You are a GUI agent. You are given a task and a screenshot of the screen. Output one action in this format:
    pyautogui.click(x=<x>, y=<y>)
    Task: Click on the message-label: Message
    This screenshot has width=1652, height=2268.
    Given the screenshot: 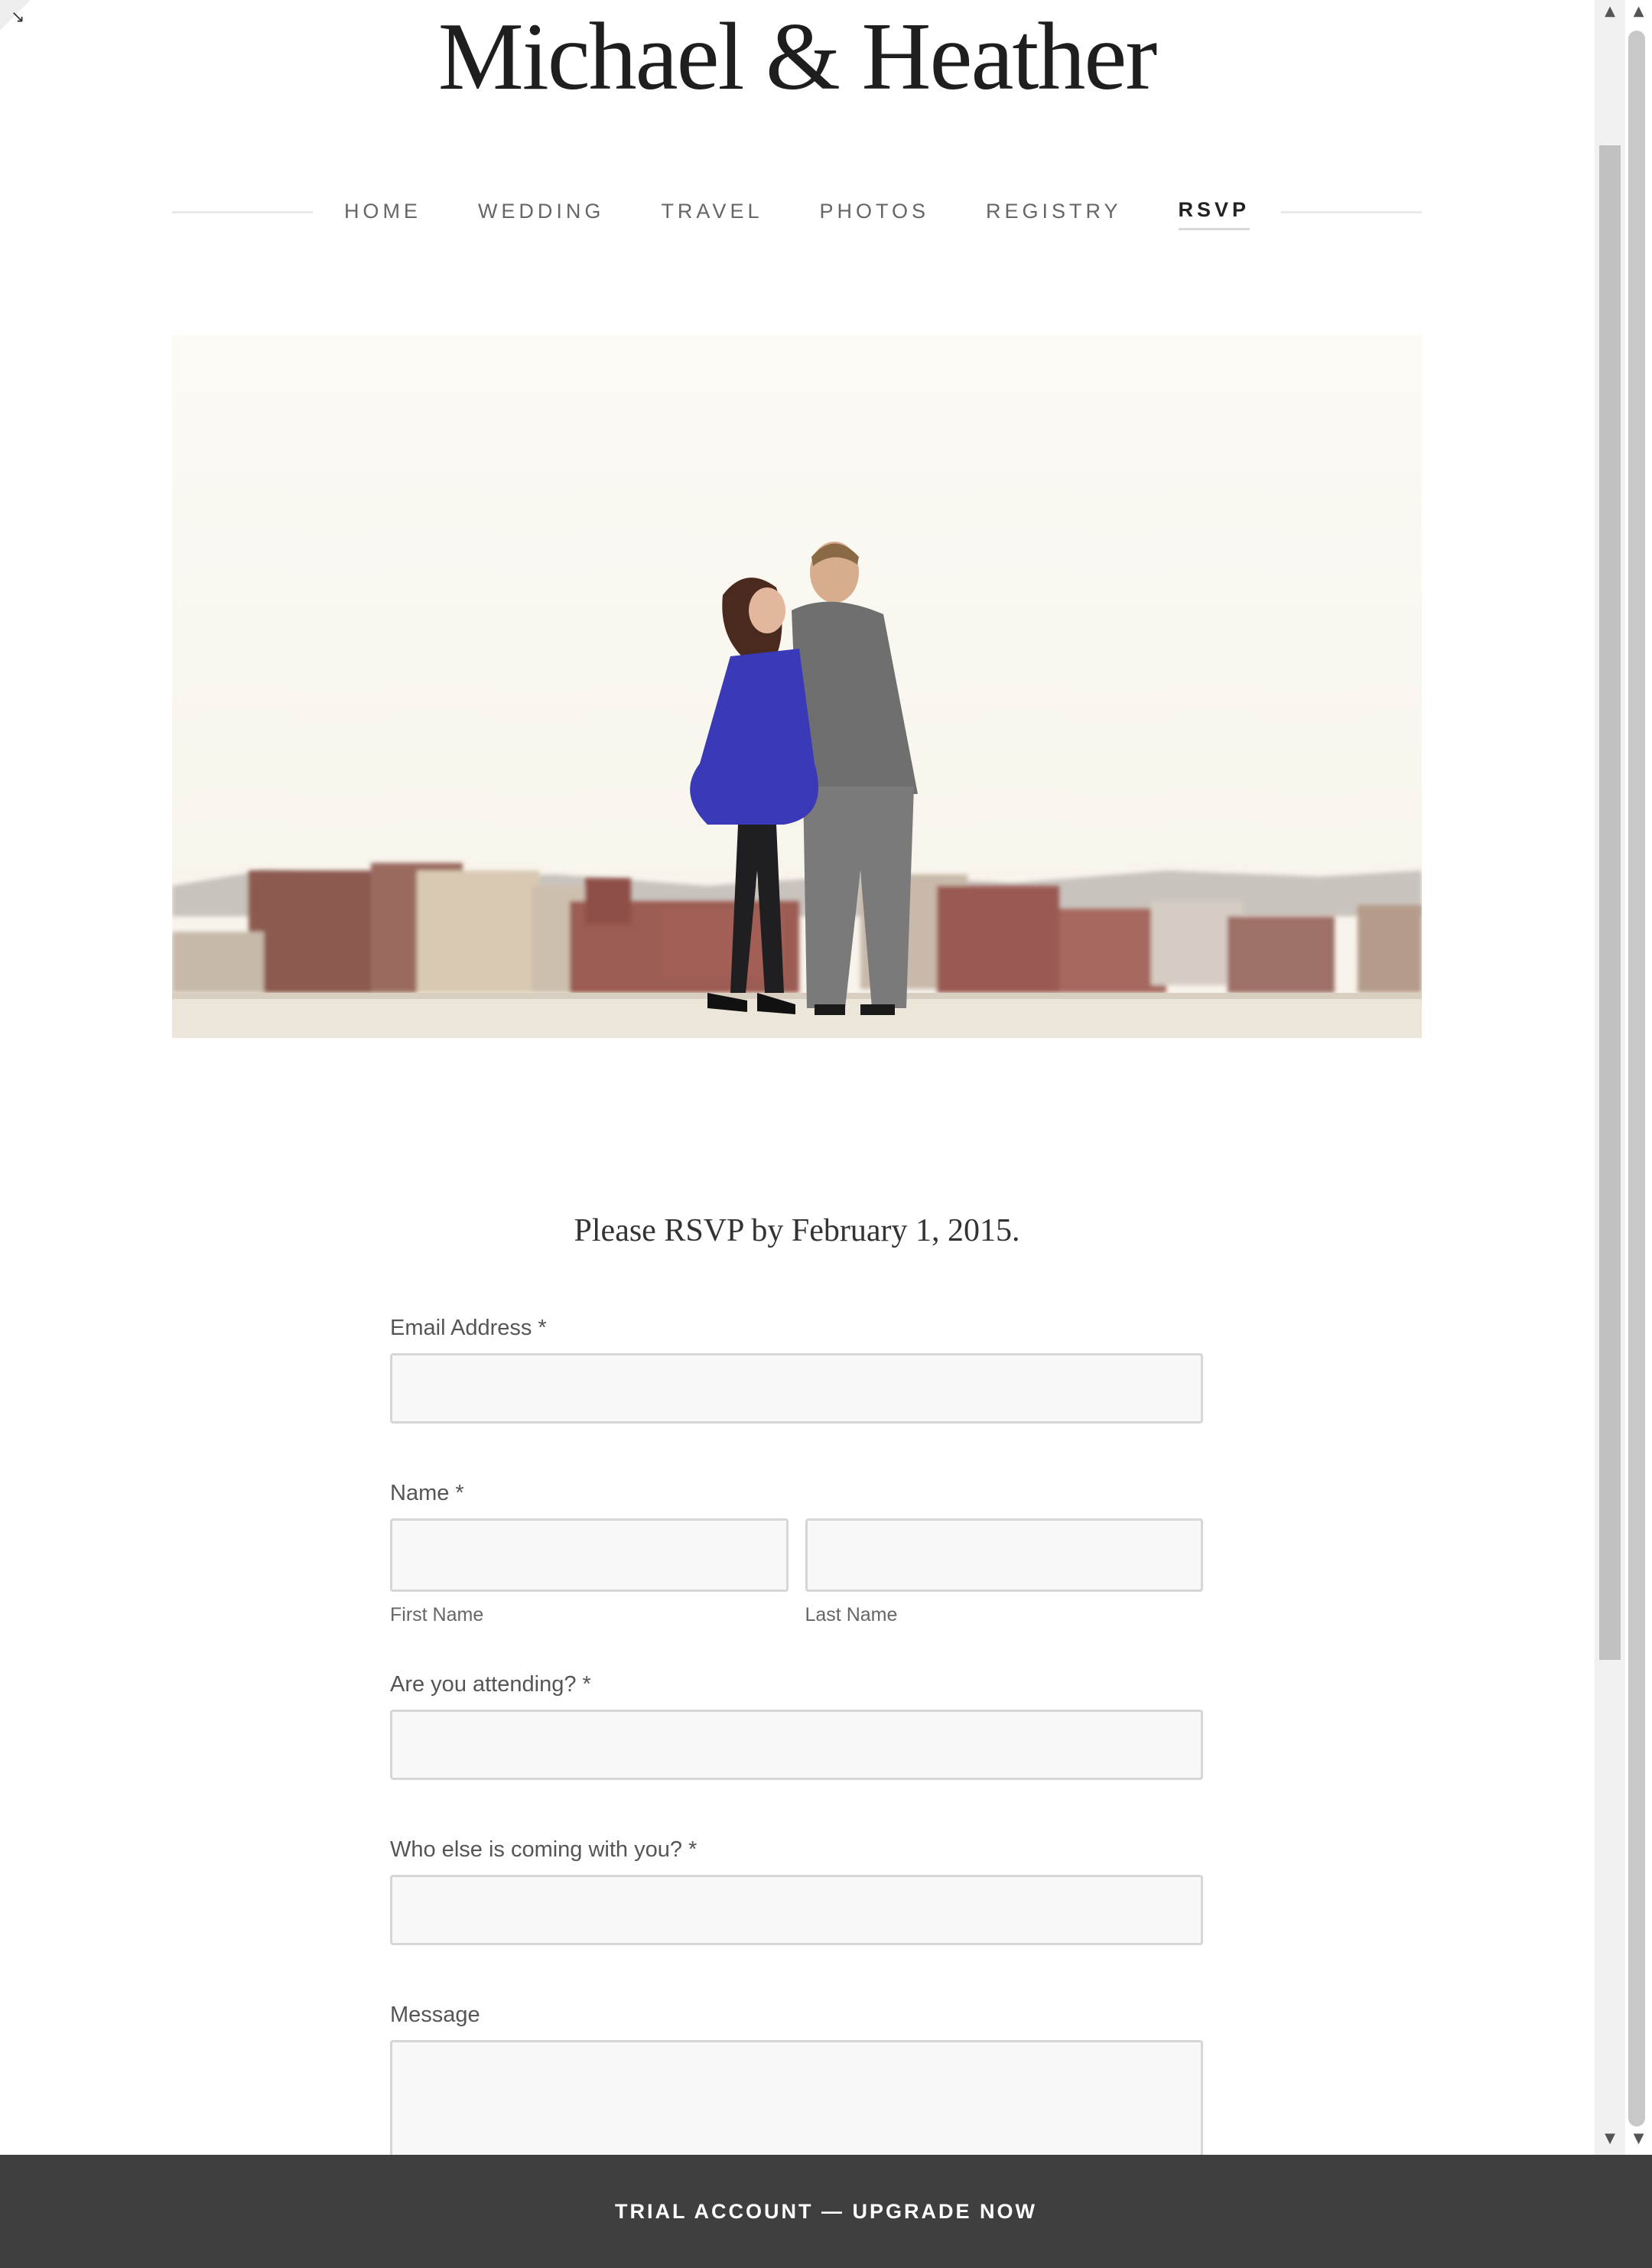 What is the action you would take?
    pyautogui.click(x=435, y=2015)
    